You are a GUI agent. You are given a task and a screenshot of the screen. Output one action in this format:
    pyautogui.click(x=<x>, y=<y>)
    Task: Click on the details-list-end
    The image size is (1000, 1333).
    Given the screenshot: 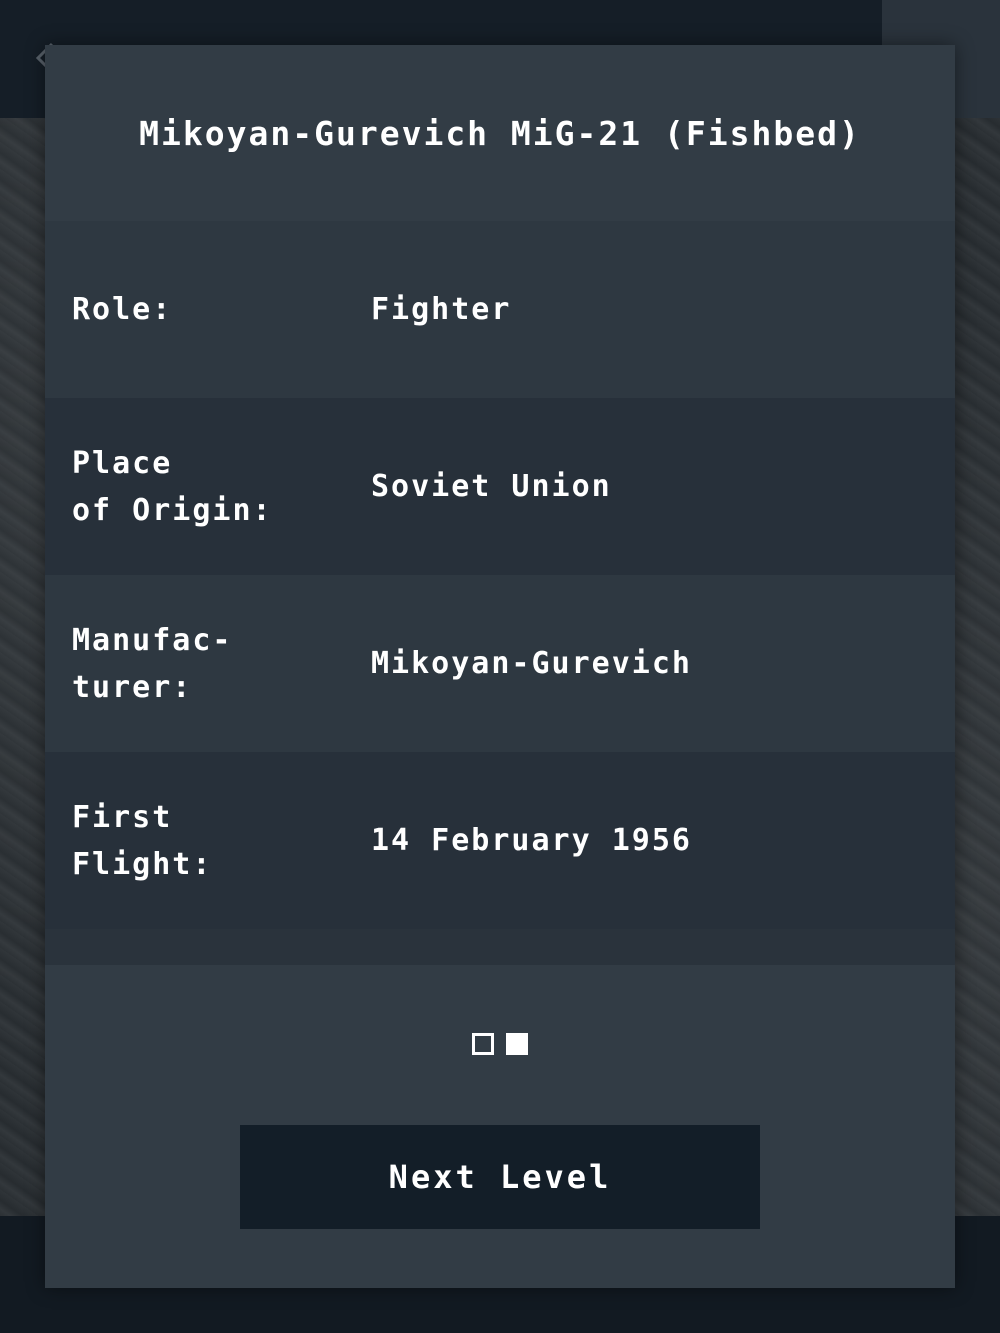 What is the action you would take?
    pyautogui.click(x=500, y=947)
    